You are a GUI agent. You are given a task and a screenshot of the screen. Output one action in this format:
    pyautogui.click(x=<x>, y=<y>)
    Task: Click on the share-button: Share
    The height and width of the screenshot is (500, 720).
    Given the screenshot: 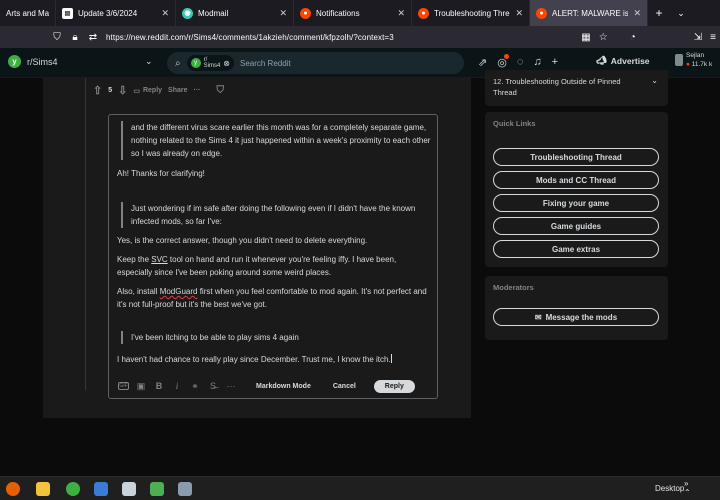 What is the action you would take?
    pyautogui.click(x=177, y=90)
    